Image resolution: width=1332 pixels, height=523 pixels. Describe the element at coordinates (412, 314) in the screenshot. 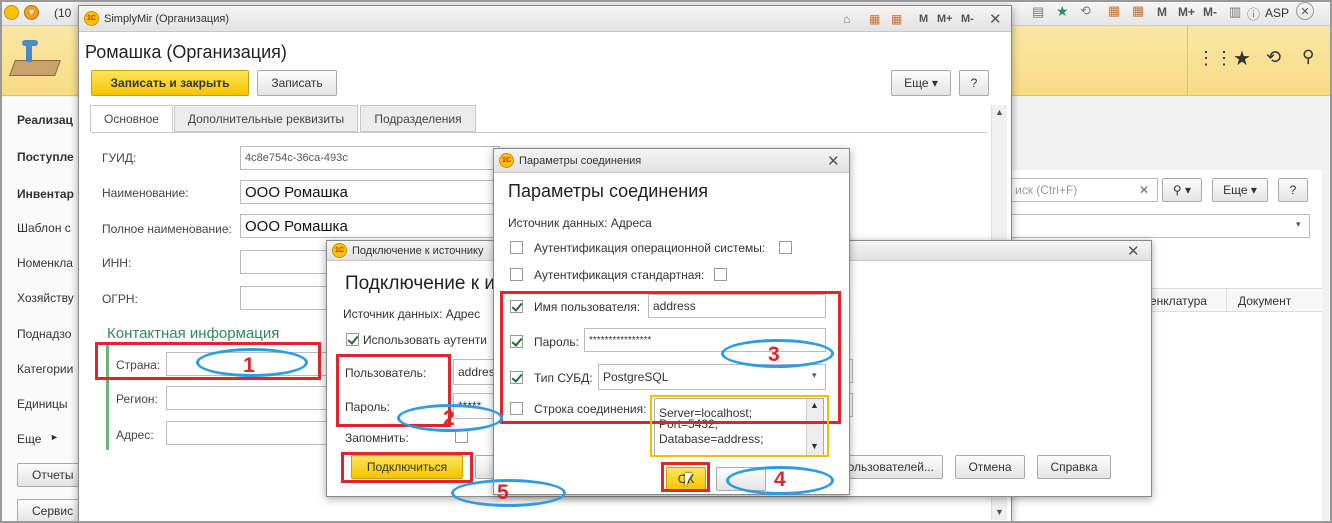

I see `connect-data-source: Источник данных: Адрес` at that location.